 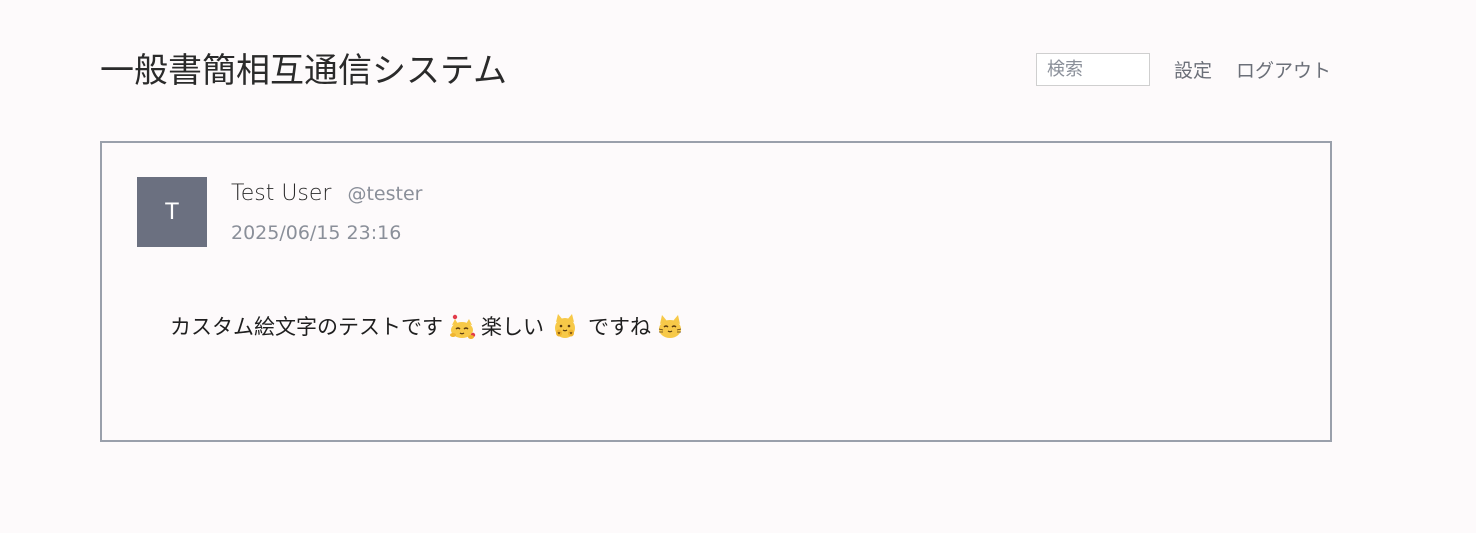 What do you see at coordinates (1092, 69) in the screenshot?
I see `search-input` at bounding box center [1092, 69].